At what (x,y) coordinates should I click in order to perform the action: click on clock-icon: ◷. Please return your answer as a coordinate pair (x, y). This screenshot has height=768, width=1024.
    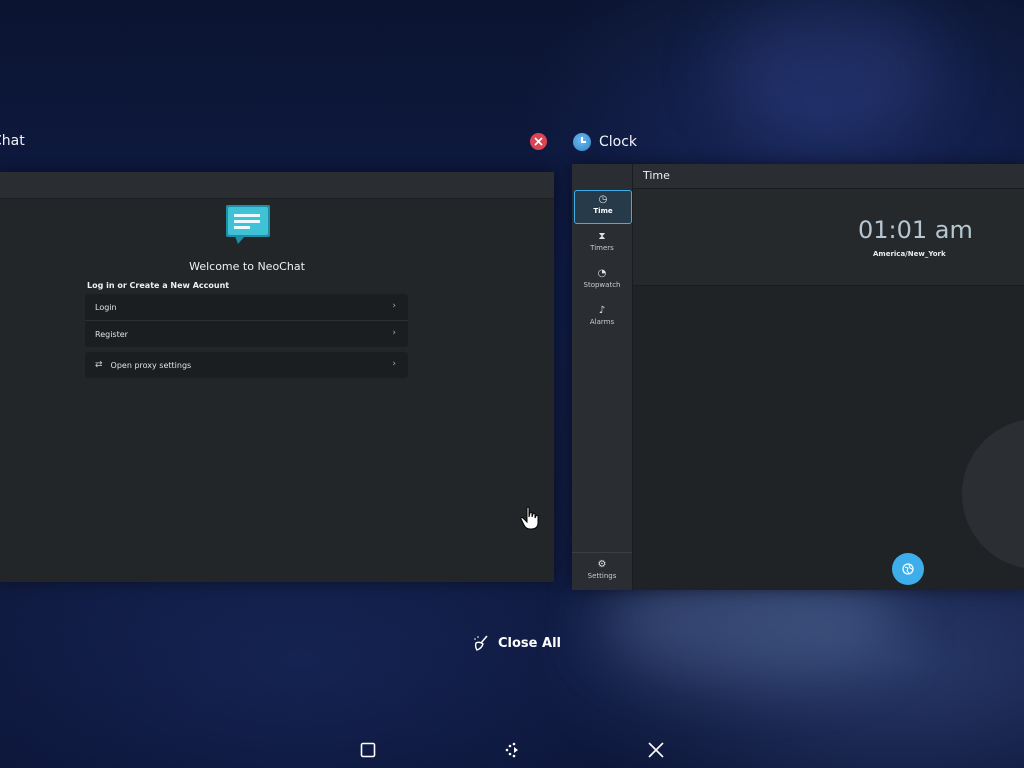
    Looking at the image, I should click on (603, 199).